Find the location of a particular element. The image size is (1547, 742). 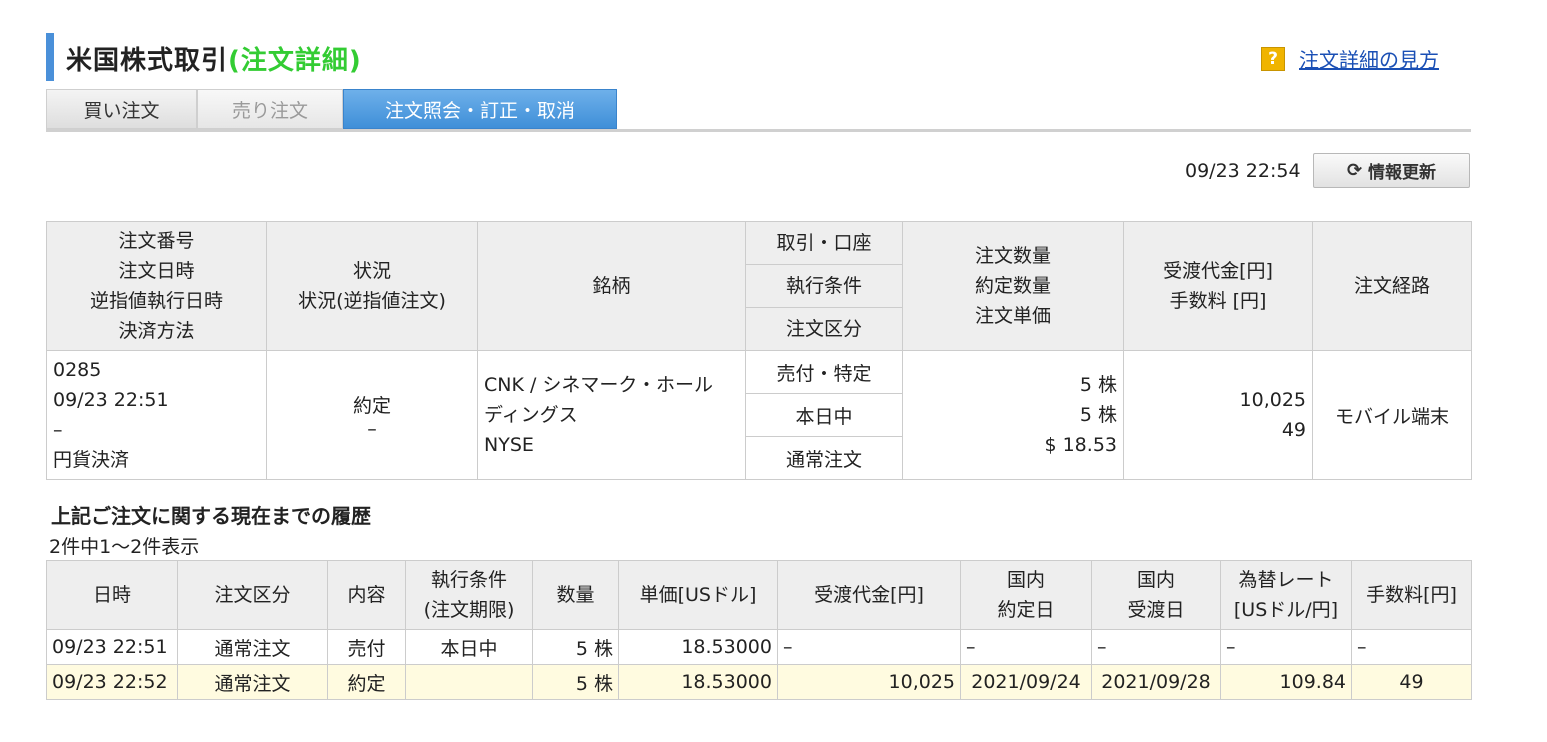

symbol-name-line2: ディングス is located at coordinates (531, 415).